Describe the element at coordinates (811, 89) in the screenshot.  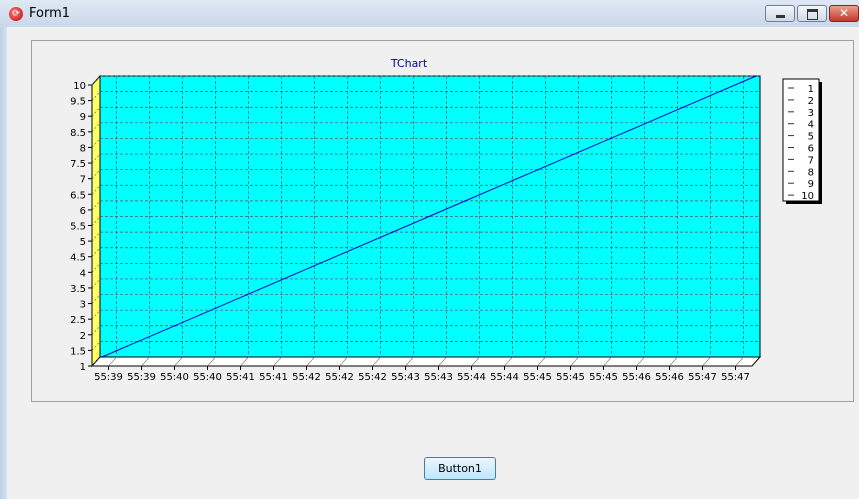
I see `legend-entry: 1` at that location.